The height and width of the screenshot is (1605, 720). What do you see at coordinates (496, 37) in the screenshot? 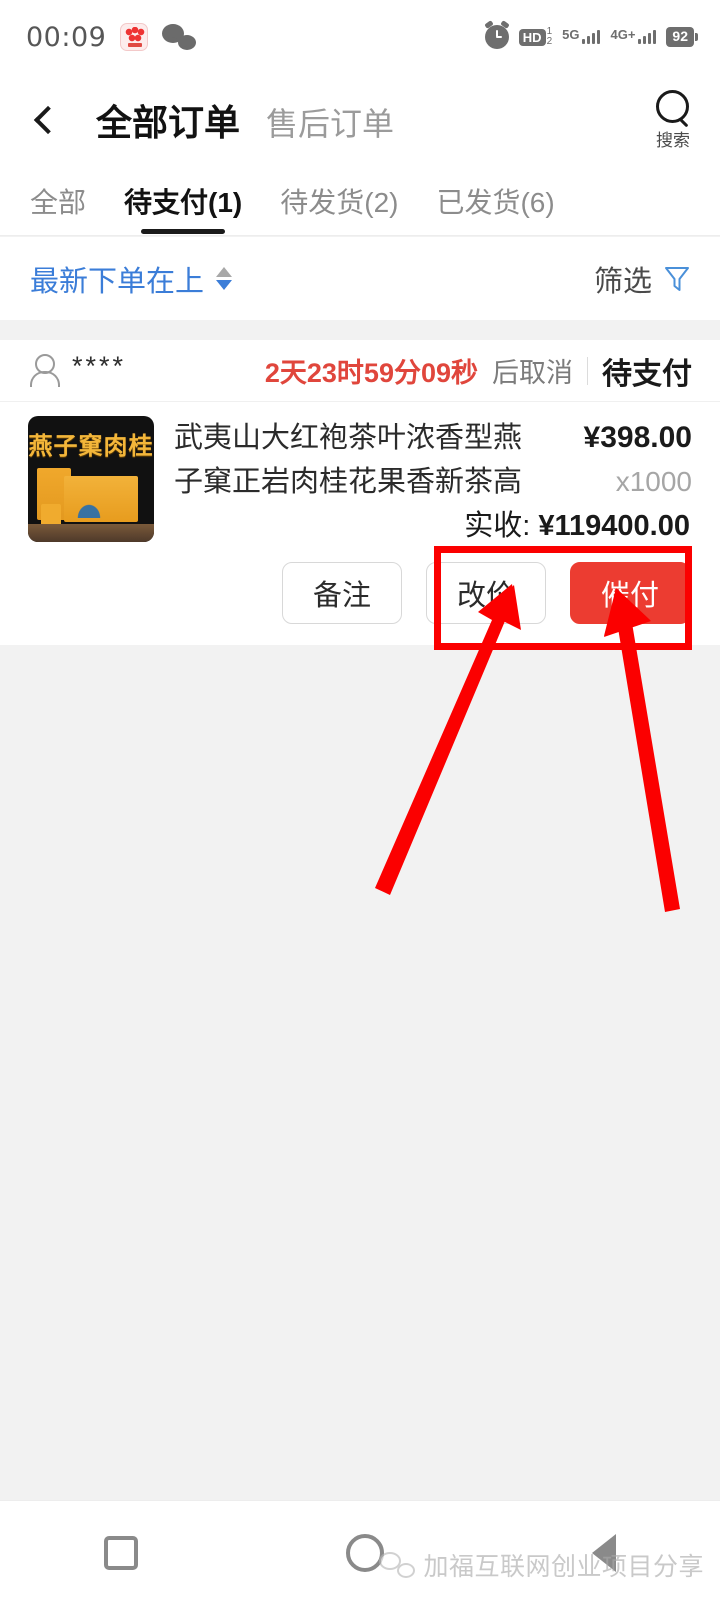
I see `alarm-clock-icon` at bounding box center [496, 37].